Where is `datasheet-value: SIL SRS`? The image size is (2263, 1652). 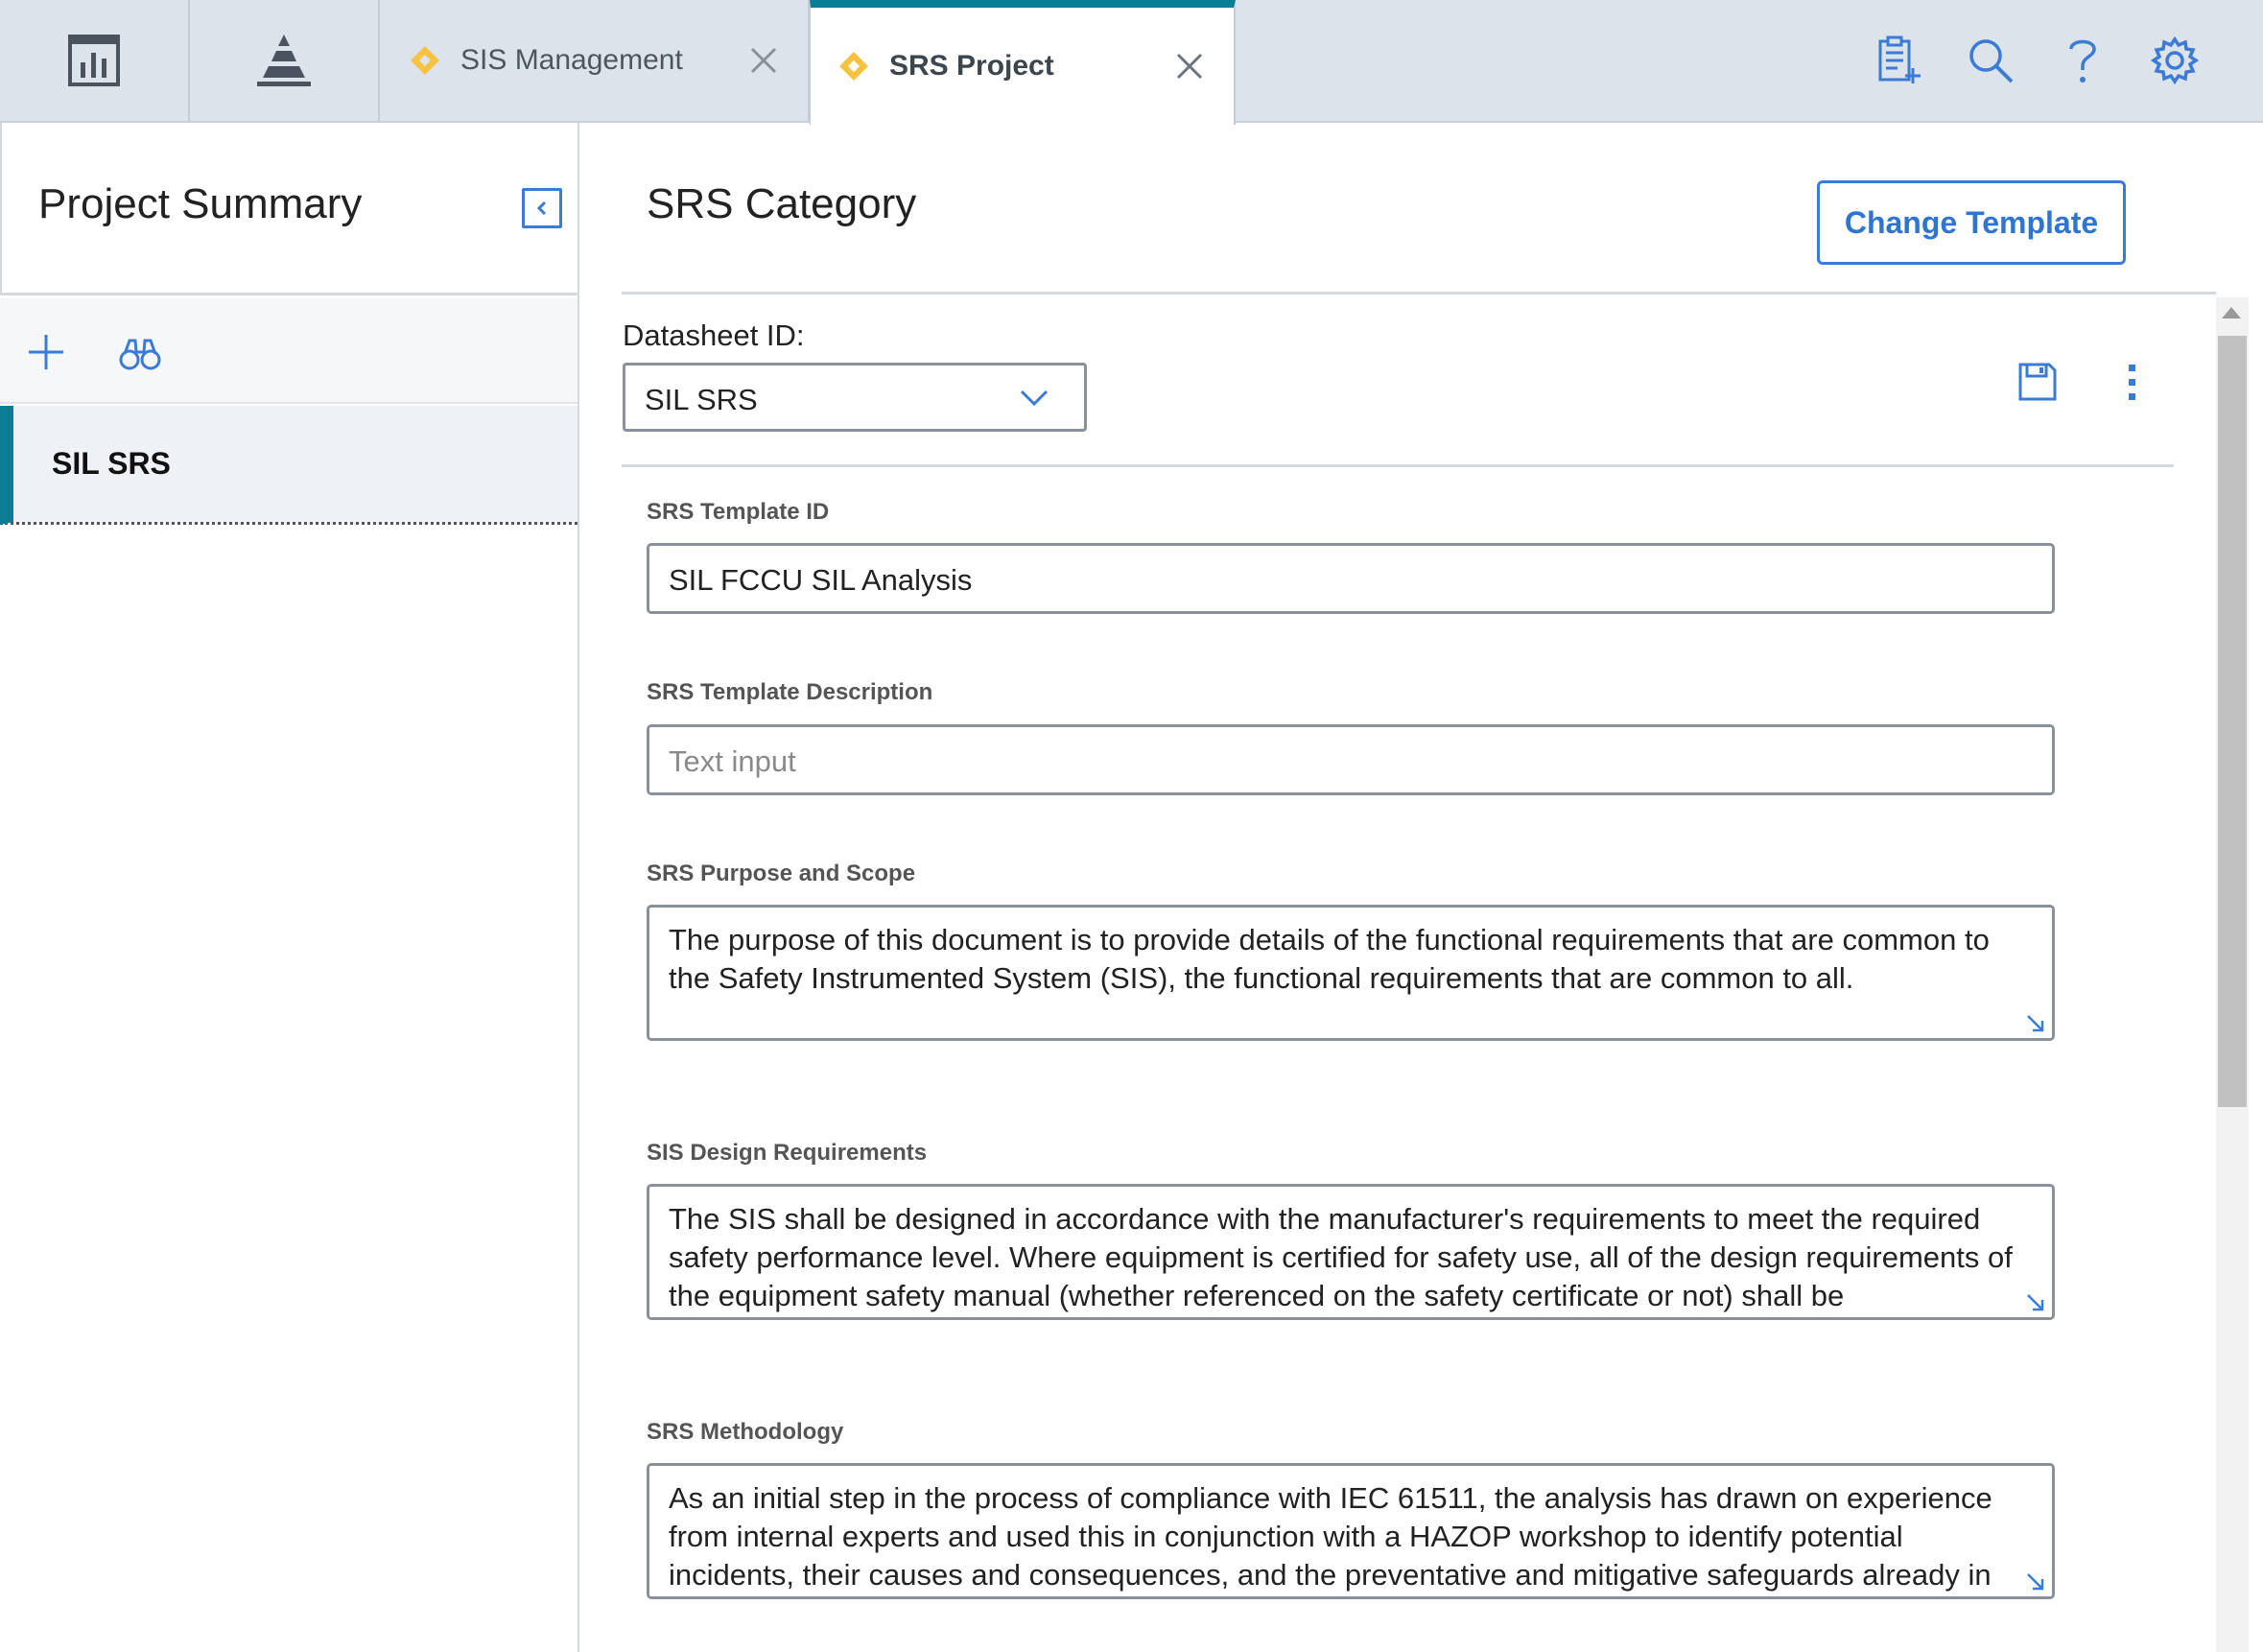
datasheet-value: SIL SRS is located at coordinates (701, 400).